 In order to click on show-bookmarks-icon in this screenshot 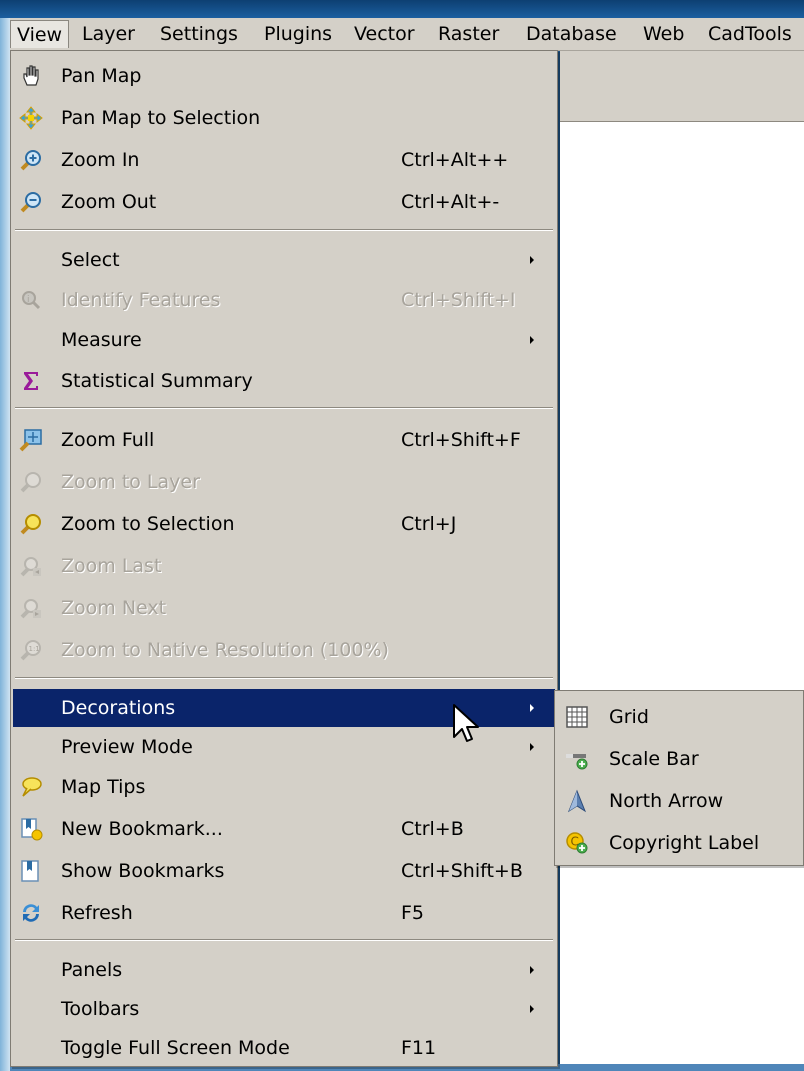, I will do `click(31, 871)`.